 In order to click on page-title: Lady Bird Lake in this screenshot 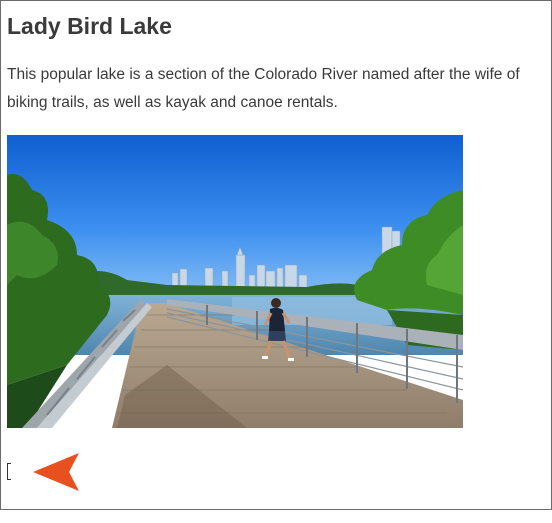, I will do `click(89, 26)`.